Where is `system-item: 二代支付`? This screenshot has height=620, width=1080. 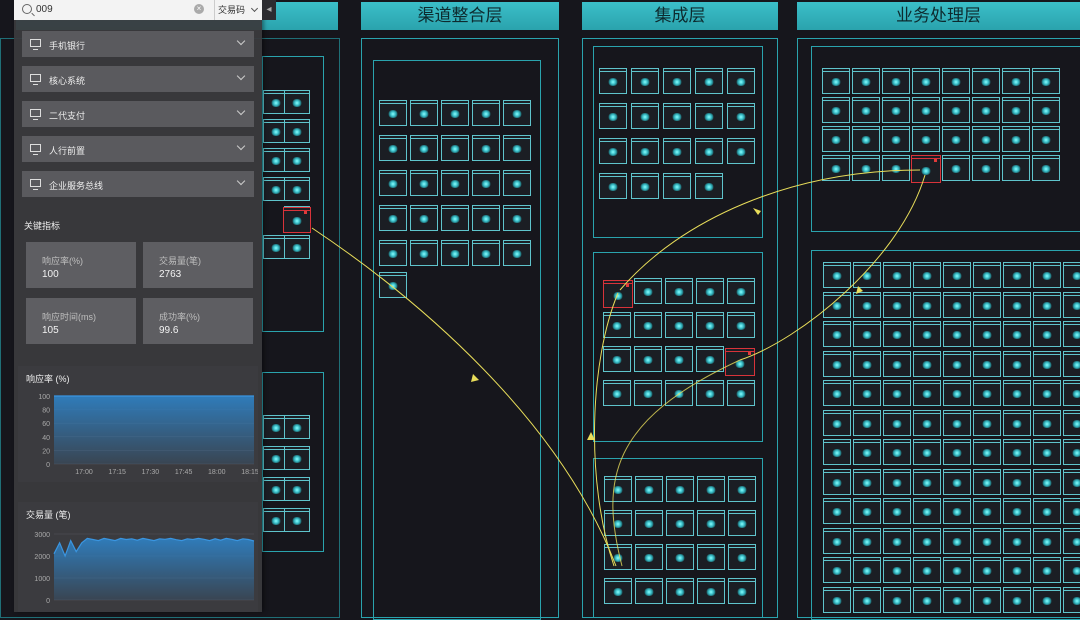 system-item: 二代支付 is located at coordinates (138, 114).